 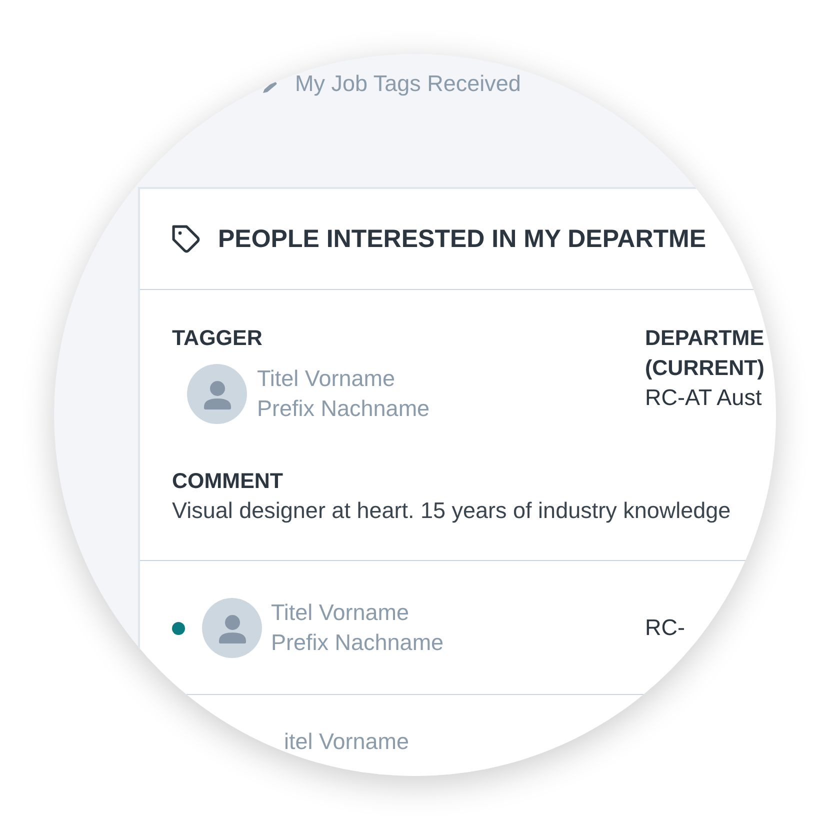 I want to click on nav-link: My Job Tags Received, so click(x=408, y=84).